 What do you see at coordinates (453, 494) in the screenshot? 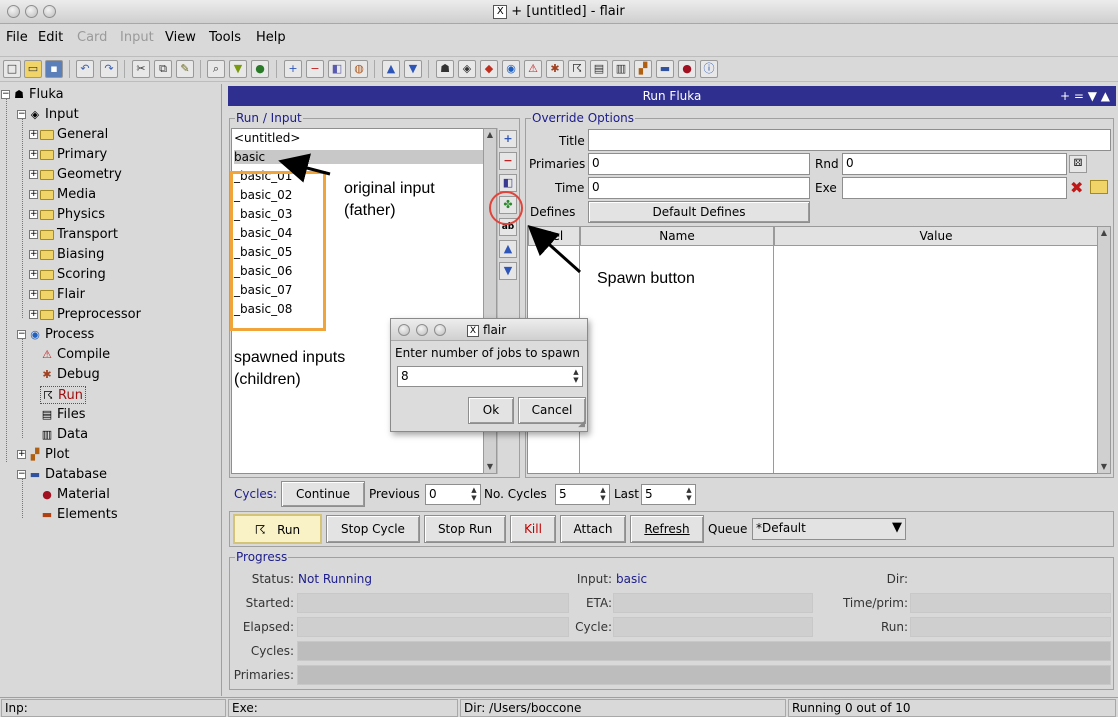
I see `previous-cycles-input: 0 ▲ ▼` at bounding box center [453, 494].